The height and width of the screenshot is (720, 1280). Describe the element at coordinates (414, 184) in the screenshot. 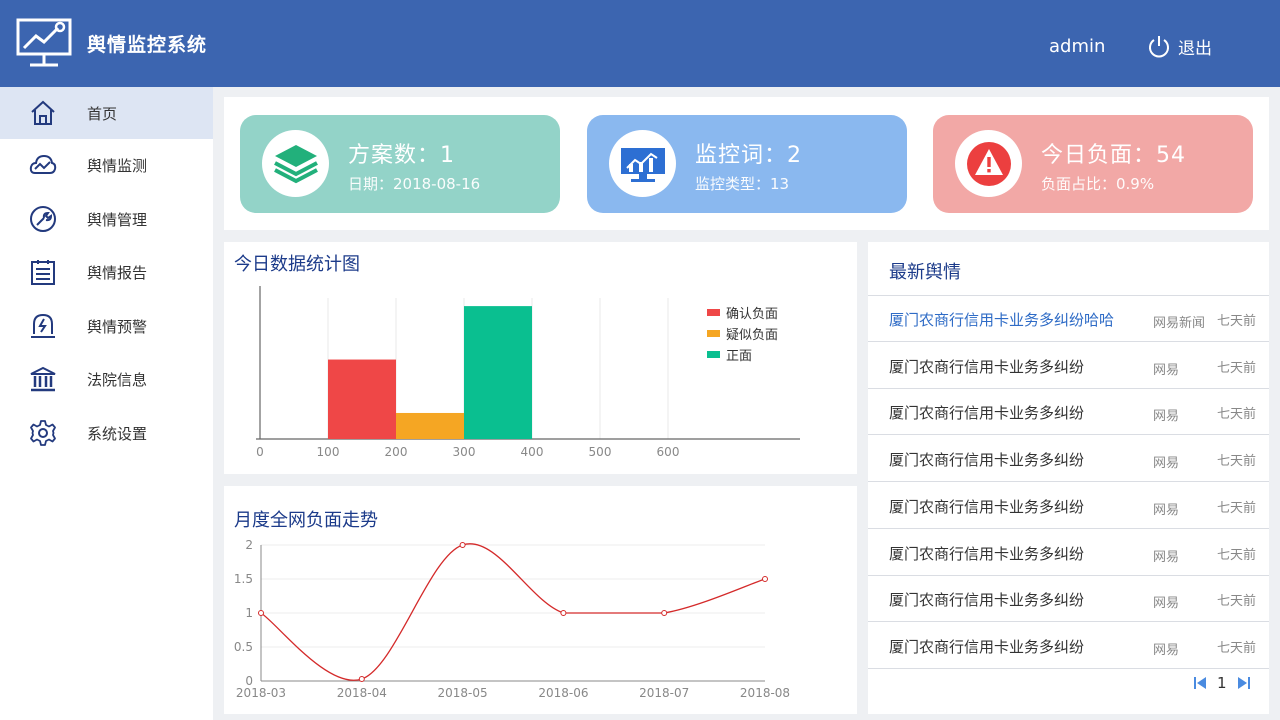

I see `stat-subtitle: 日期：2018-08-16` at that location.